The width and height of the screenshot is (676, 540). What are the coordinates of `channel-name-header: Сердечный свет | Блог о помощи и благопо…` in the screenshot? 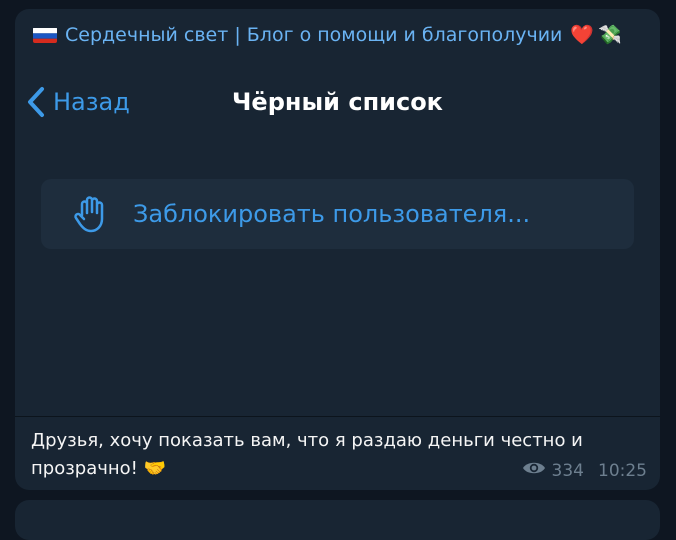 It's located at (327, 34).